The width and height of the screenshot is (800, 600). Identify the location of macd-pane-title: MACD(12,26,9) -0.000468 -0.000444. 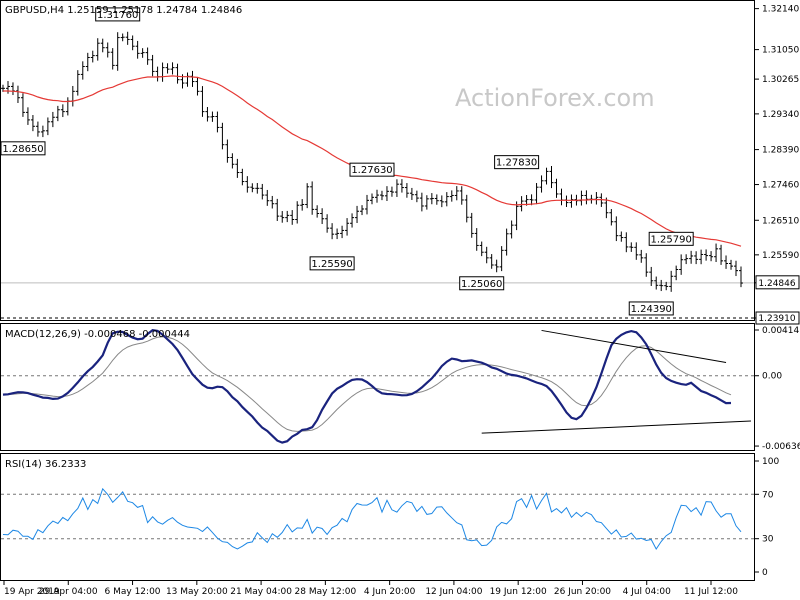
(97, 334).